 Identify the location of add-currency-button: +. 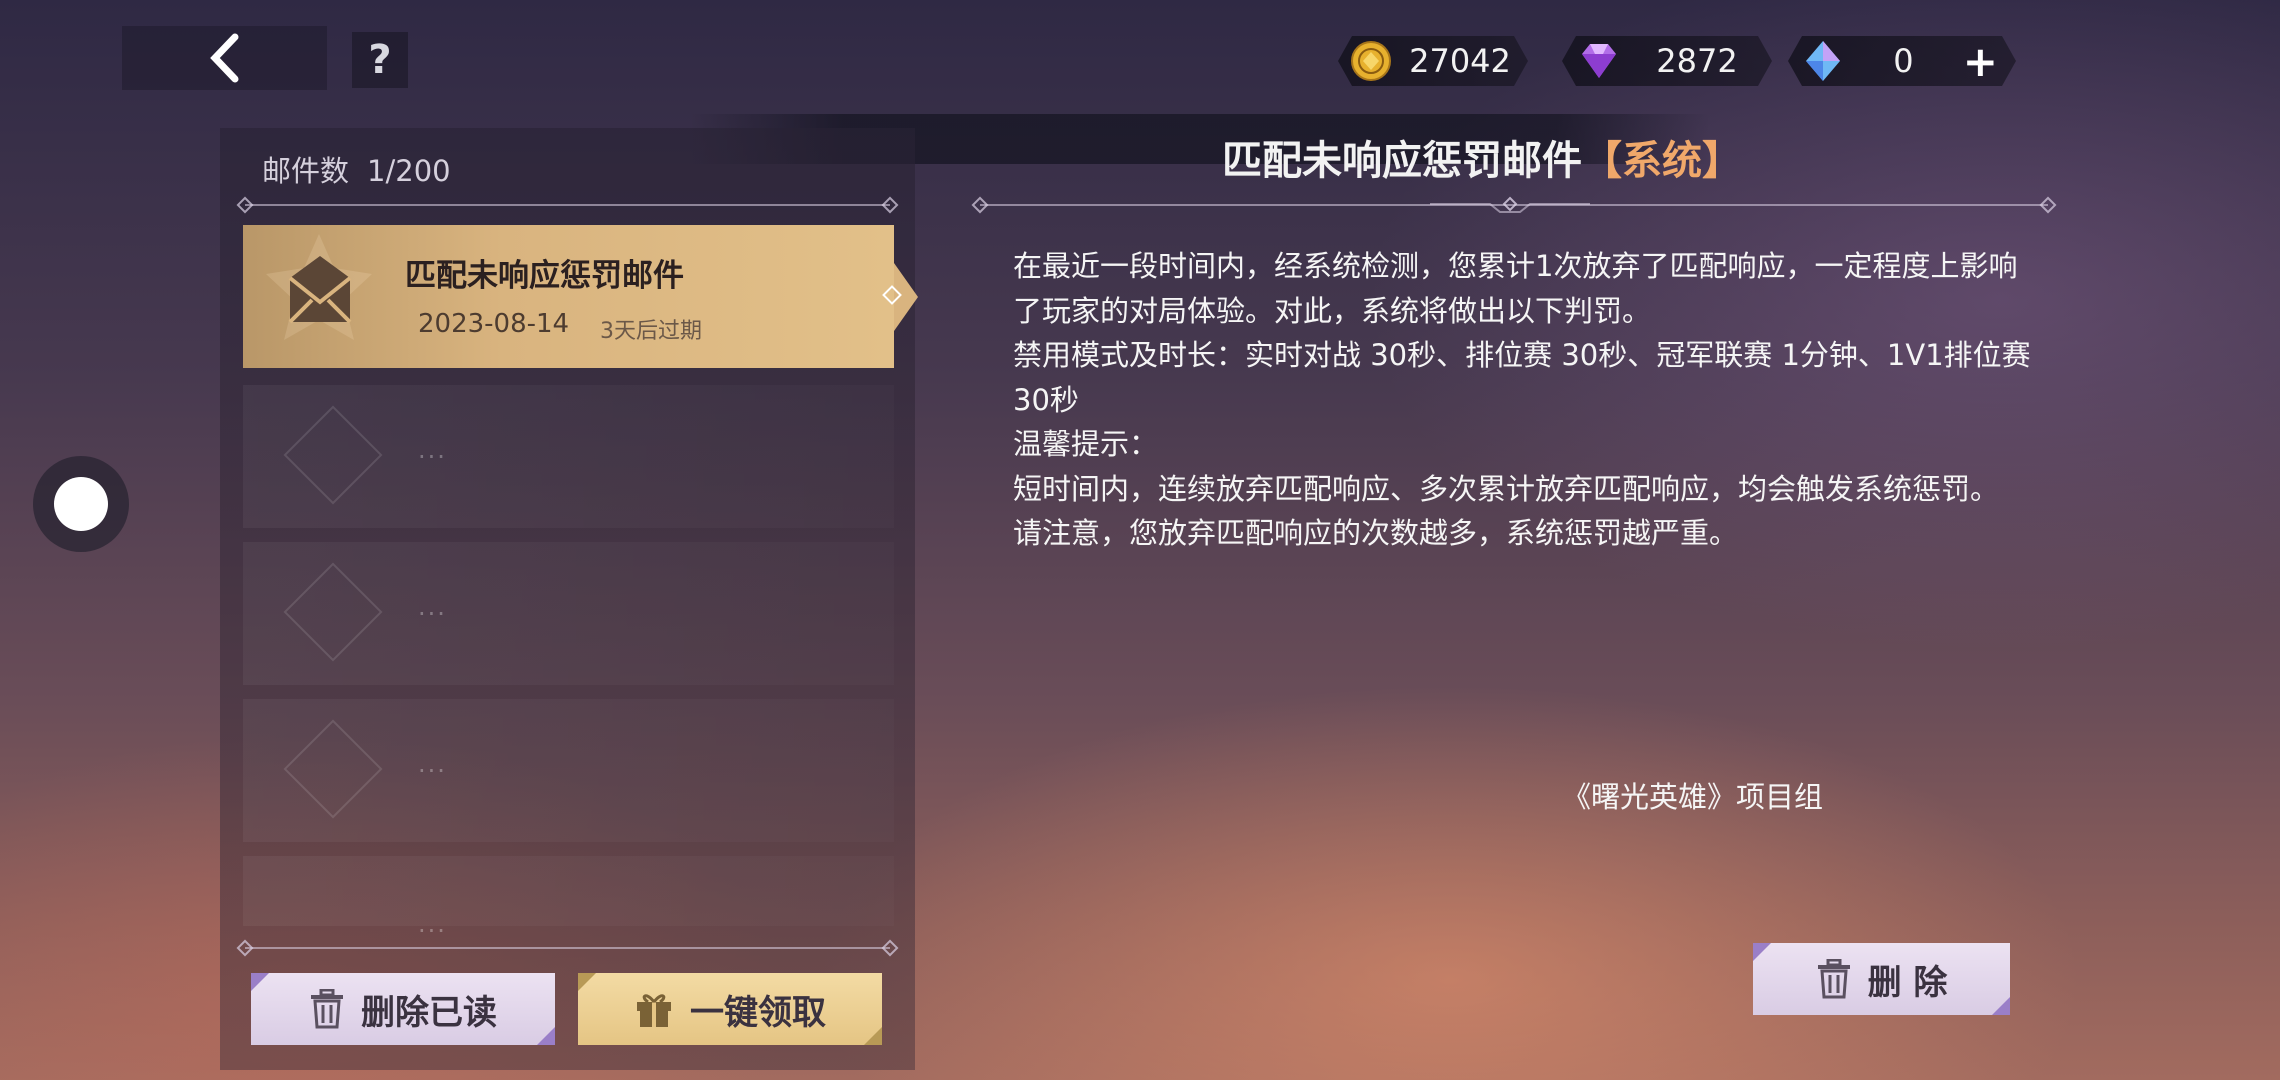
(1980, 61).